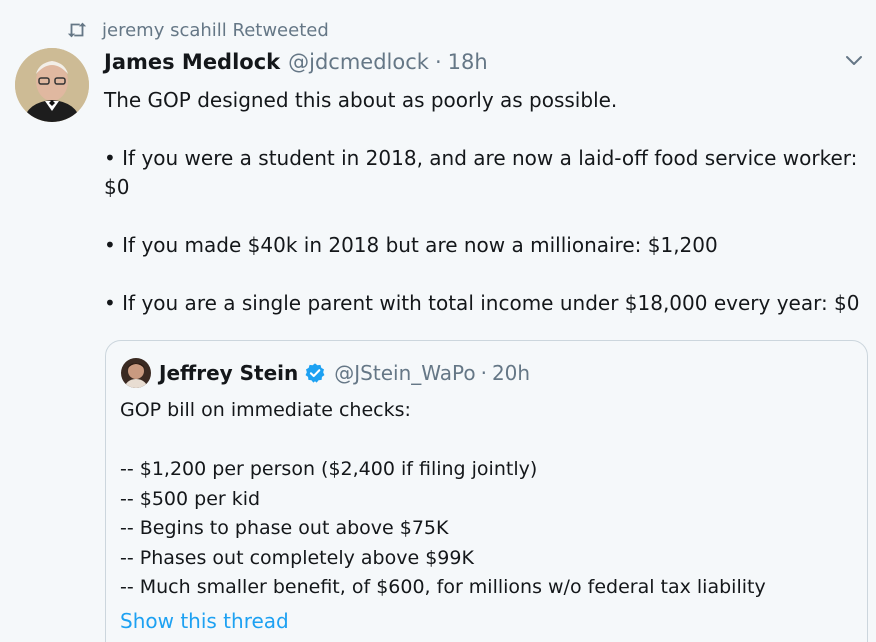 This screenshot has height=642, width=876. I want to click on quote-author-name: Jeffrey Stein, so click(228, 373).